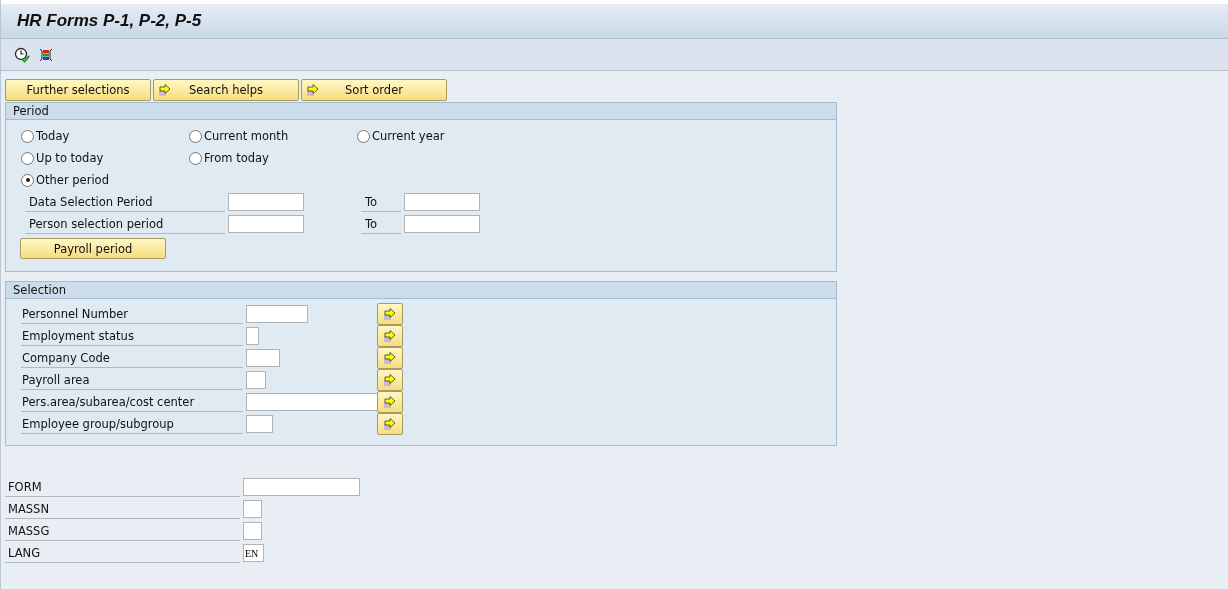 The image size is (1228, 589). I want to click on toolbar-button: Sort order, so click(374, 90).